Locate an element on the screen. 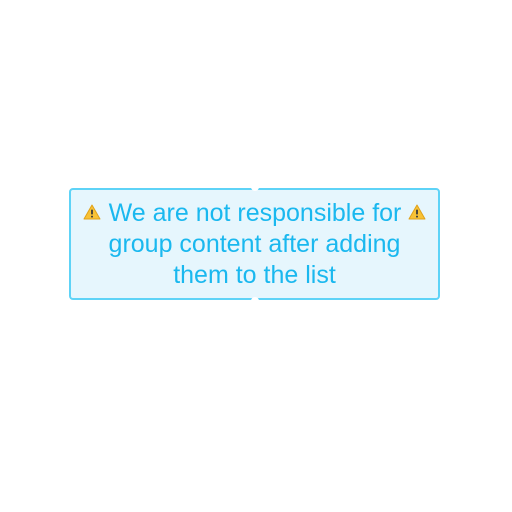 This screenshot has height=512, width=512. box-notch-bottom is located at coordinates (254, 299).